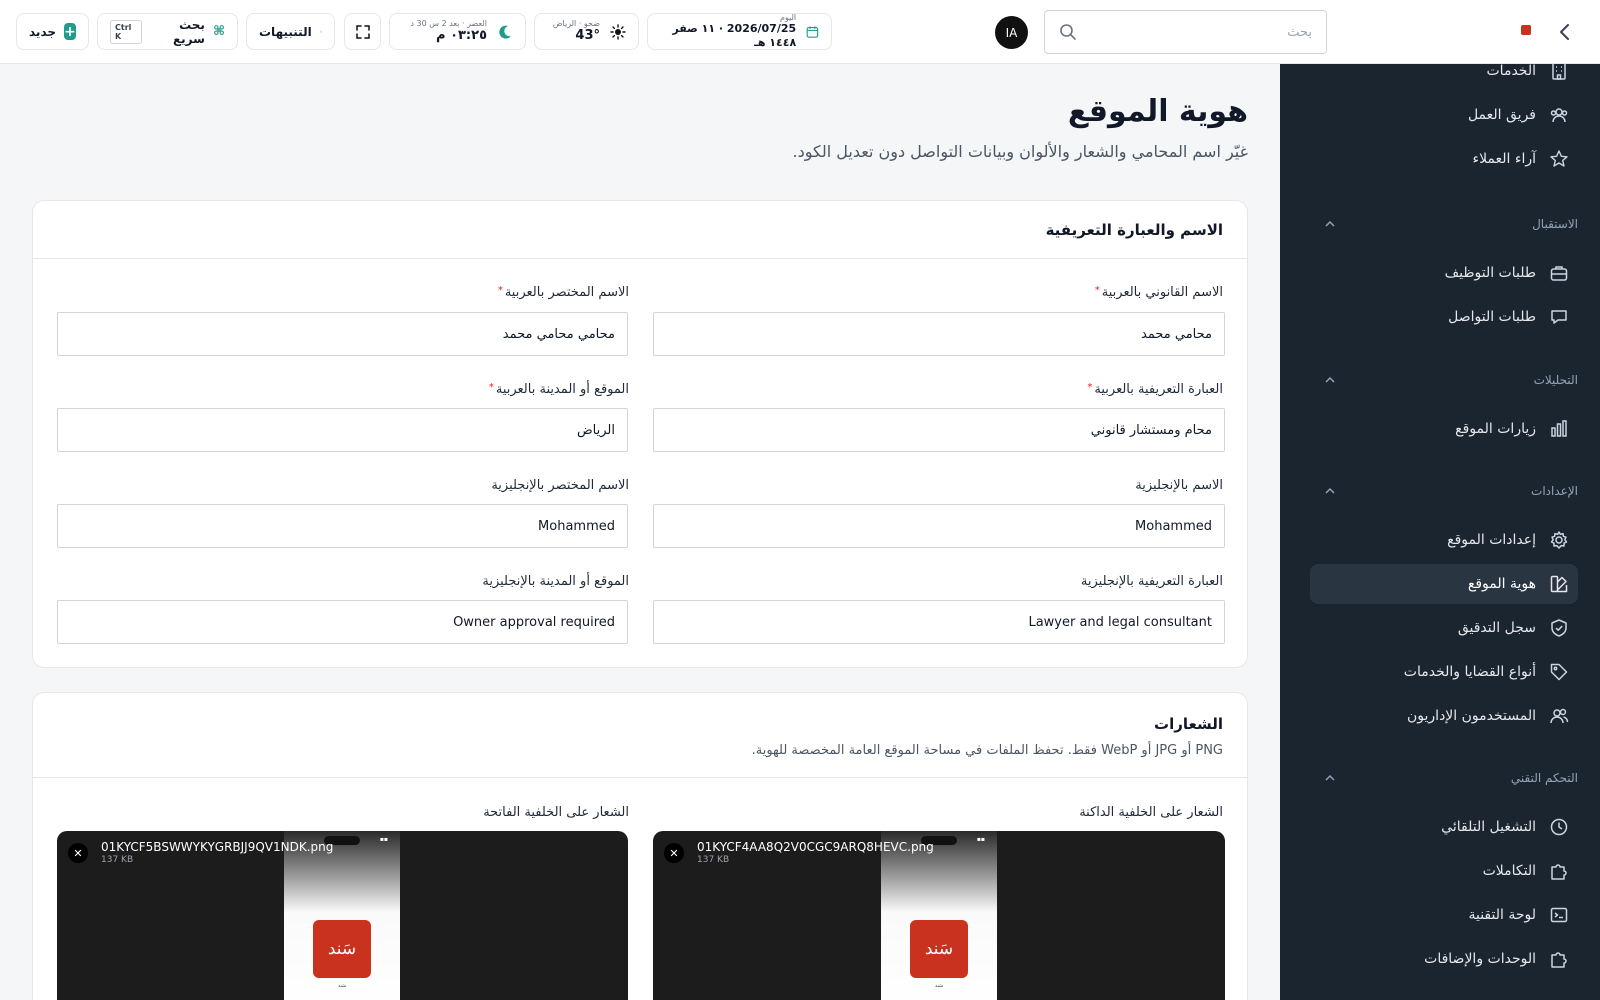  Describe the element at coordinates (560, 485) in the screenshot. I see `short-name-en-label: الاسم المختصر بالإنجليزية` at that location.